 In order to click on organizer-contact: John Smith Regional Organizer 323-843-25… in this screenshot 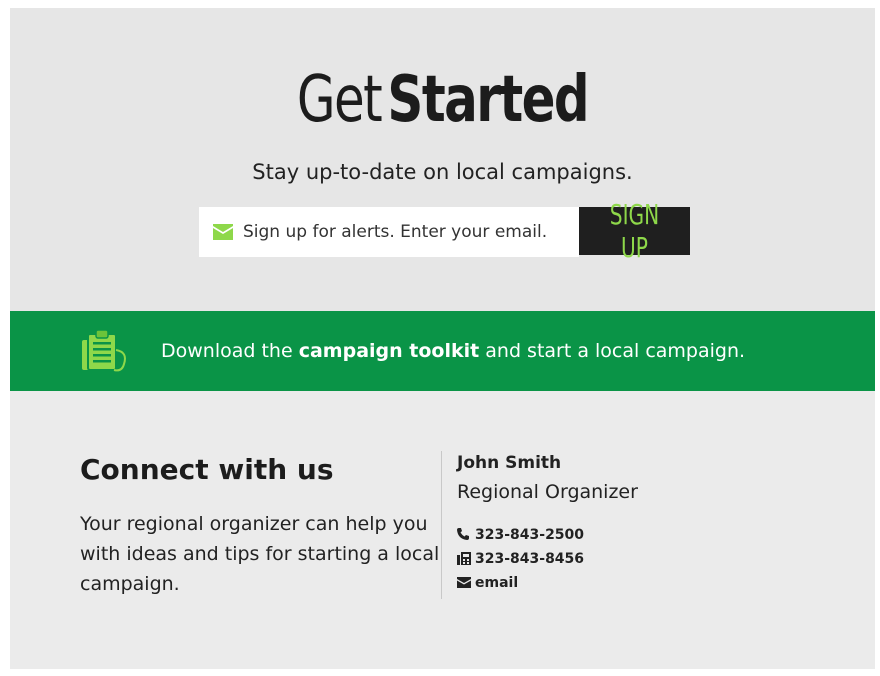, I will do `click(657, 523)`.